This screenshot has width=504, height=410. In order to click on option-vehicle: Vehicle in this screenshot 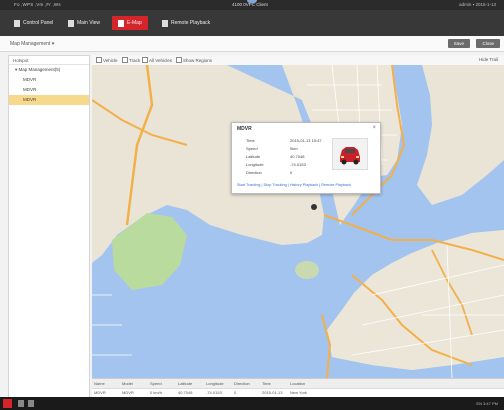, I will do `click(107, 60)`.